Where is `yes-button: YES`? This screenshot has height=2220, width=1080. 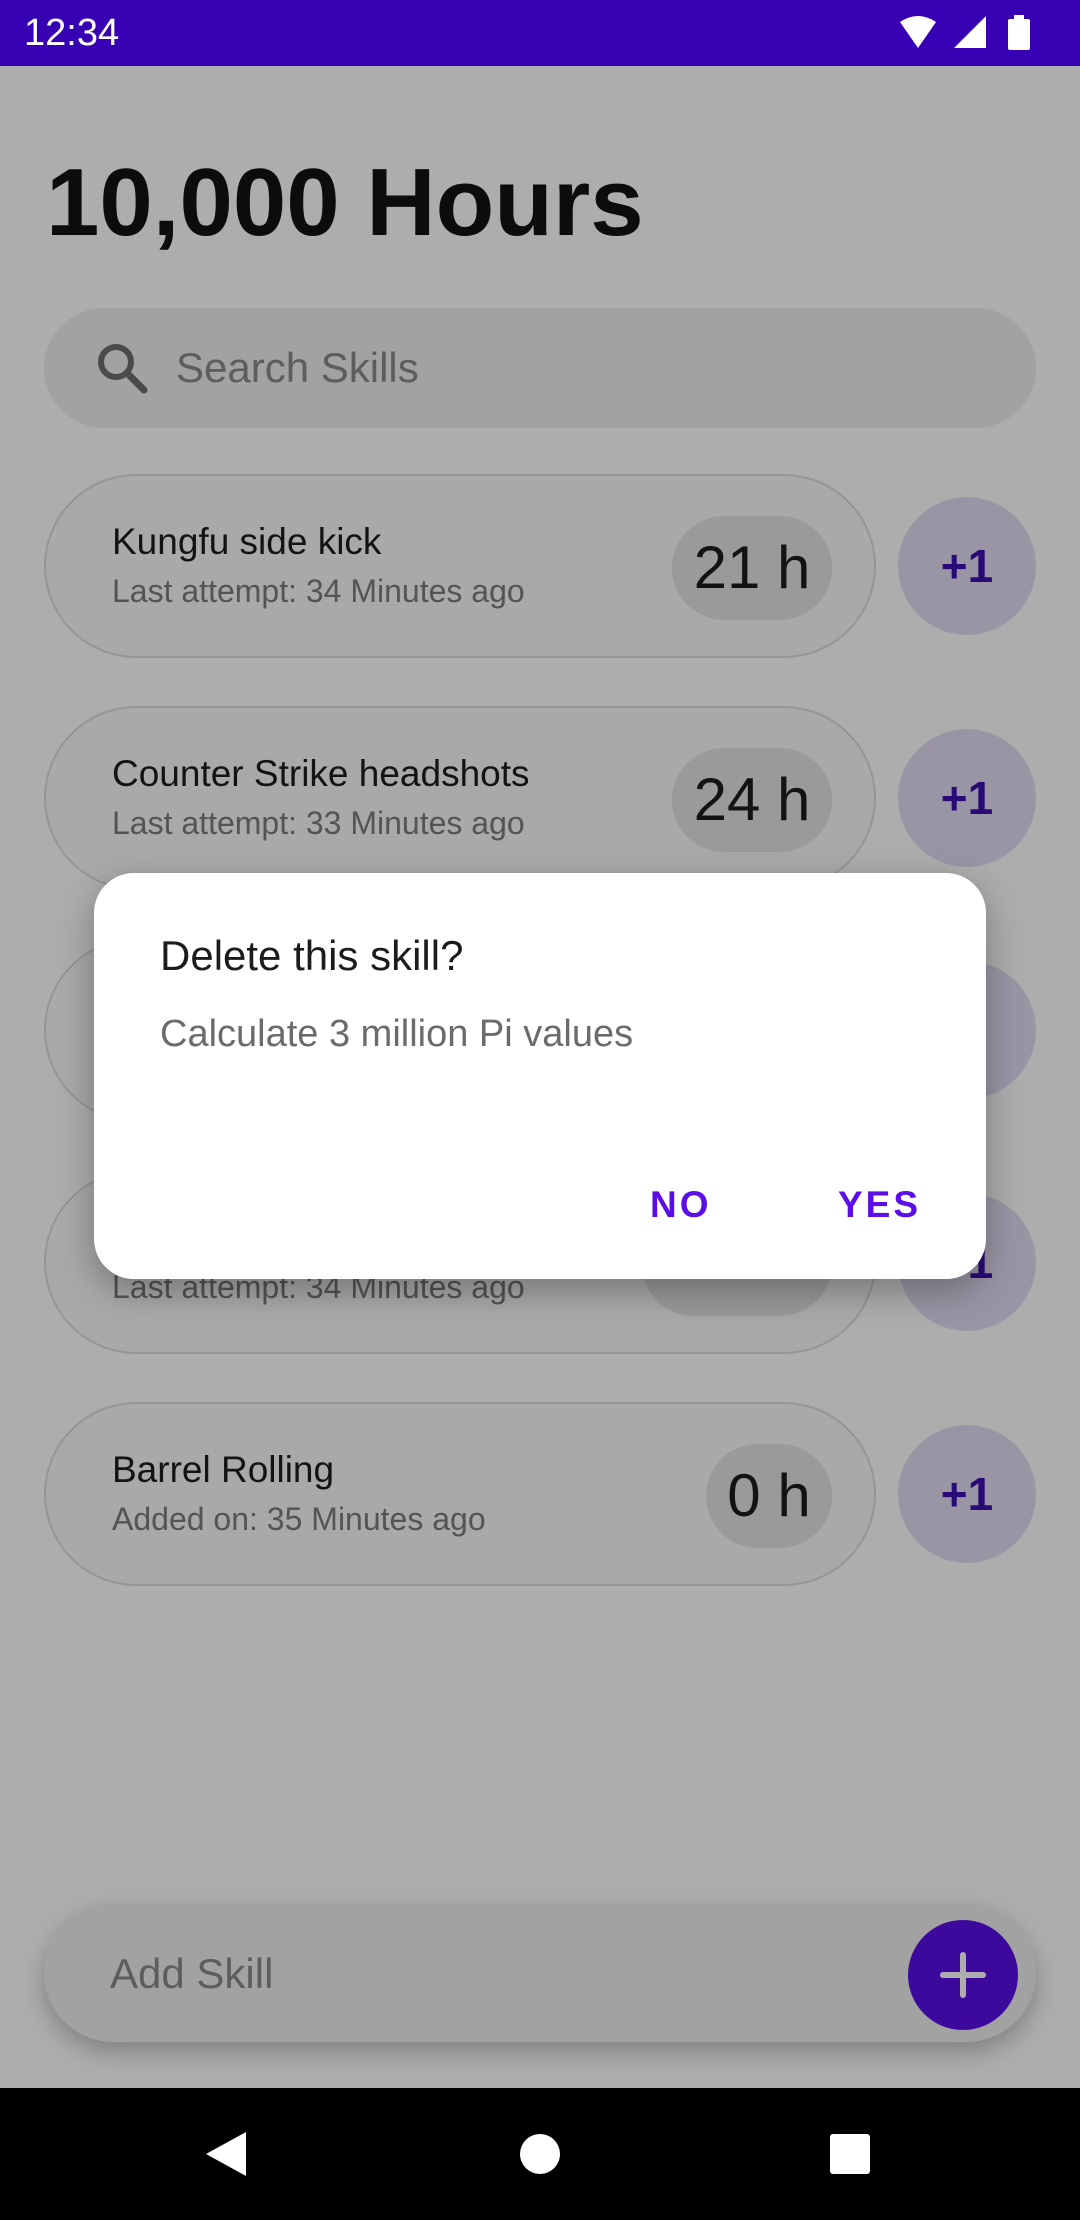
yes-button: YES is located at coordinates (879, 1205).